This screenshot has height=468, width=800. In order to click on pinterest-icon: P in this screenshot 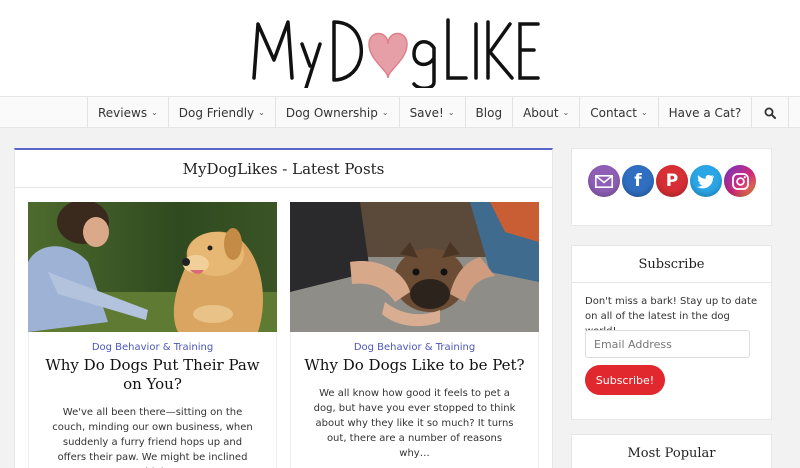, I will do `click(672, 181)`.